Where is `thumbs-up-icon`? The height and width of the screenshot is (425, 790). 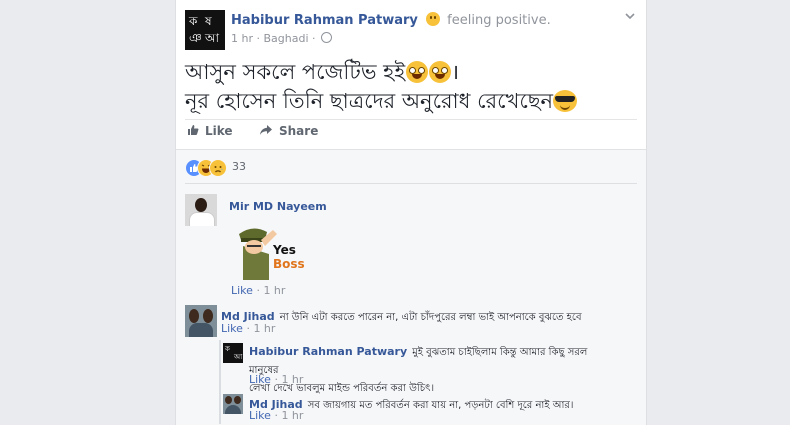
thumbs-up-icon is located at coordinates (193, 130).